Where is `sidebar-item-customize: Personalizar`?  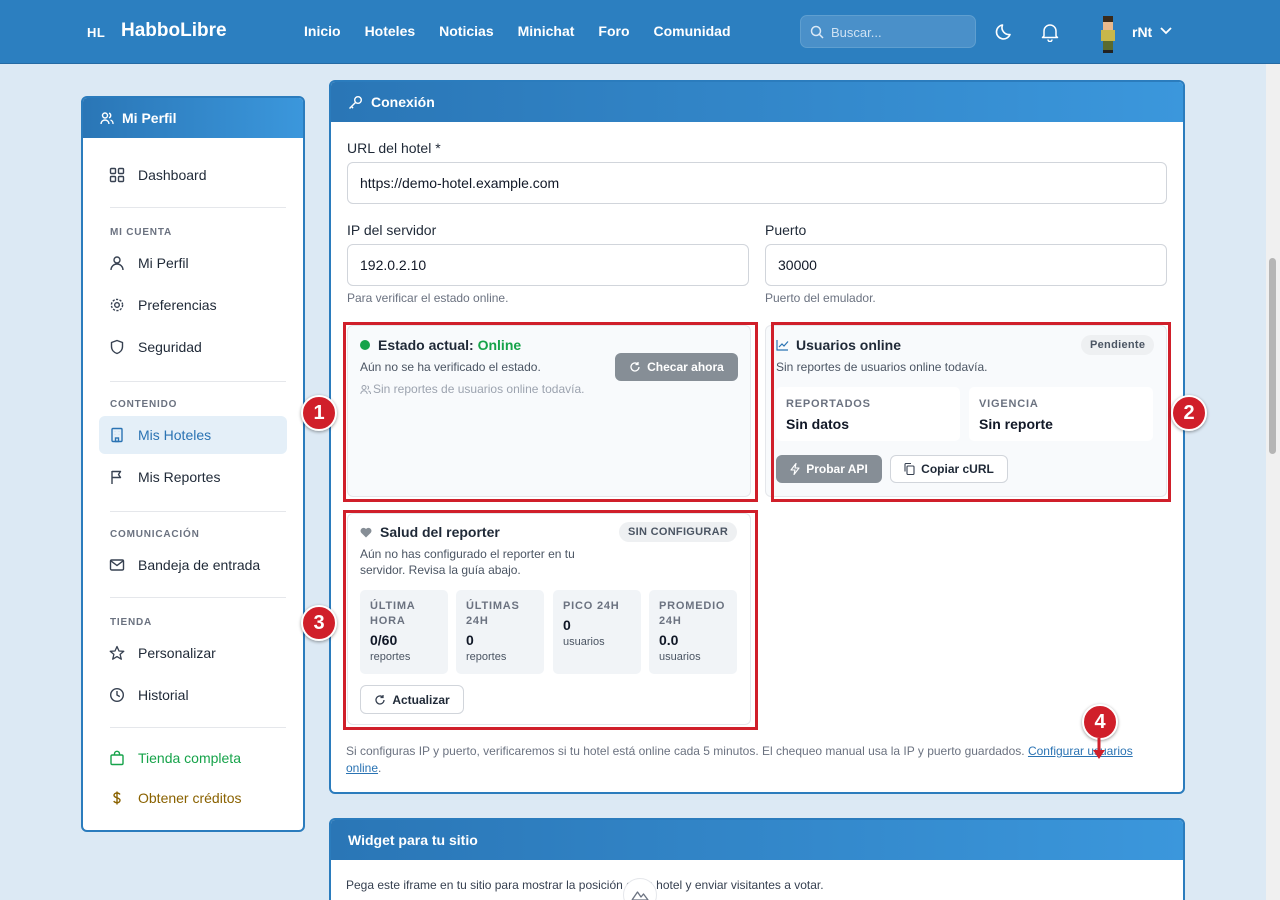 sidebar-item-customize: Personalizar is located at coordinates (193, 653).